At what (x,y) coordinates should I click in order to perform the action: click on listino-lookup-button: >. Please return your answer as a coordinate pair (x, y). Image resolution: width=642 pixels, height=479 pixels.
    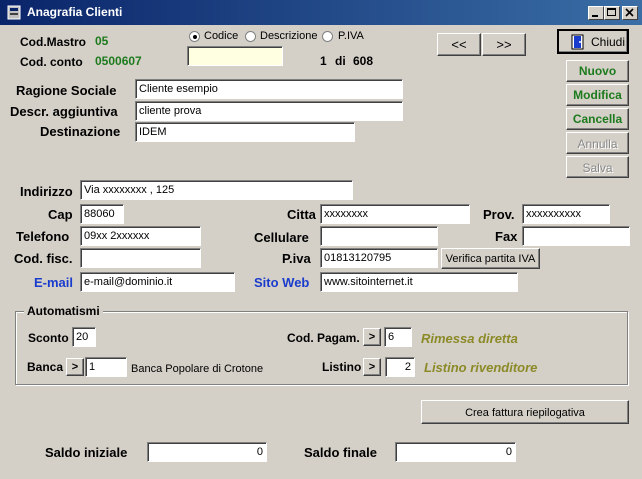
    Looking at the image, I should click on (372, 367).